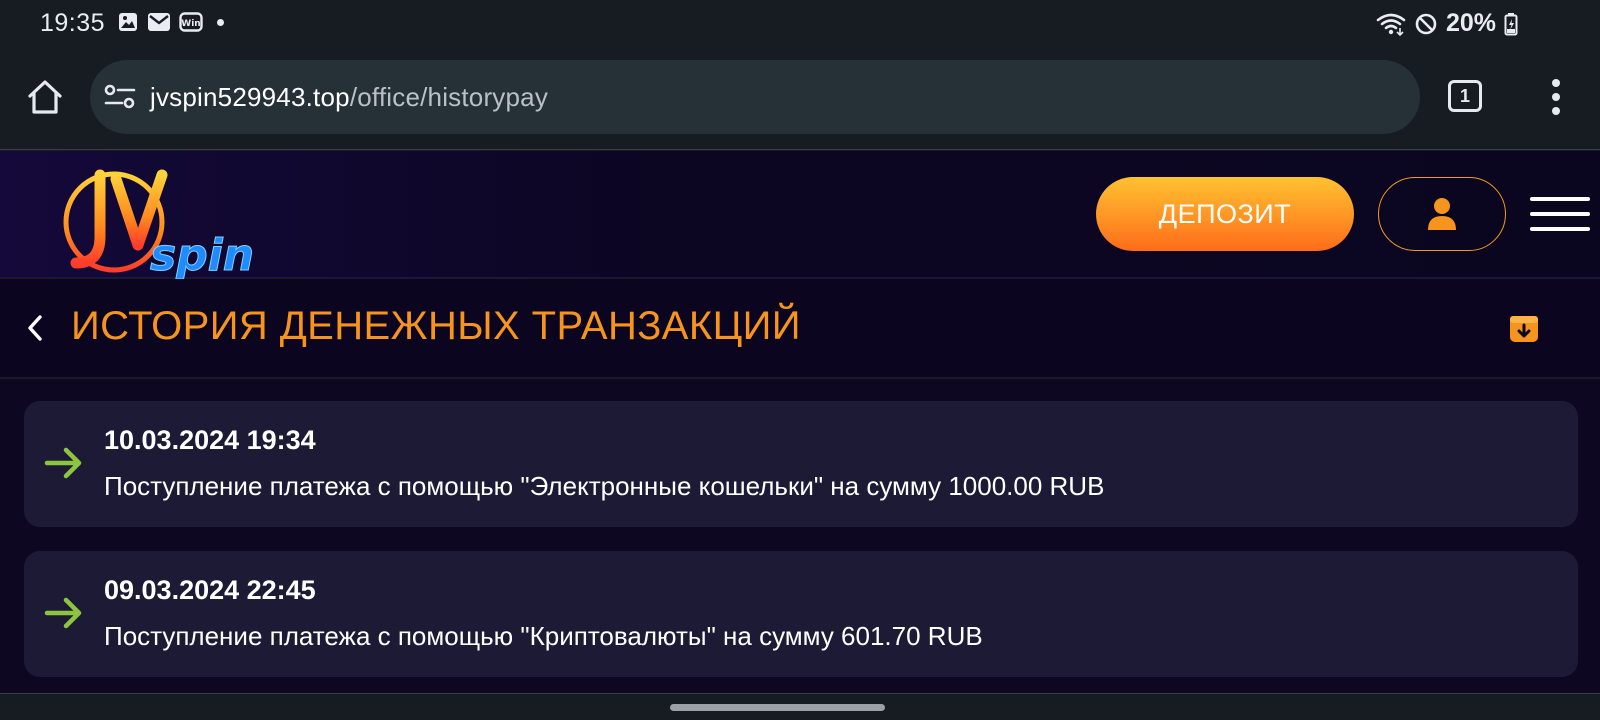  Describe the element at coordinates (1470, 23) in the screenshot. I see `battery-percent: 20%` at that location.